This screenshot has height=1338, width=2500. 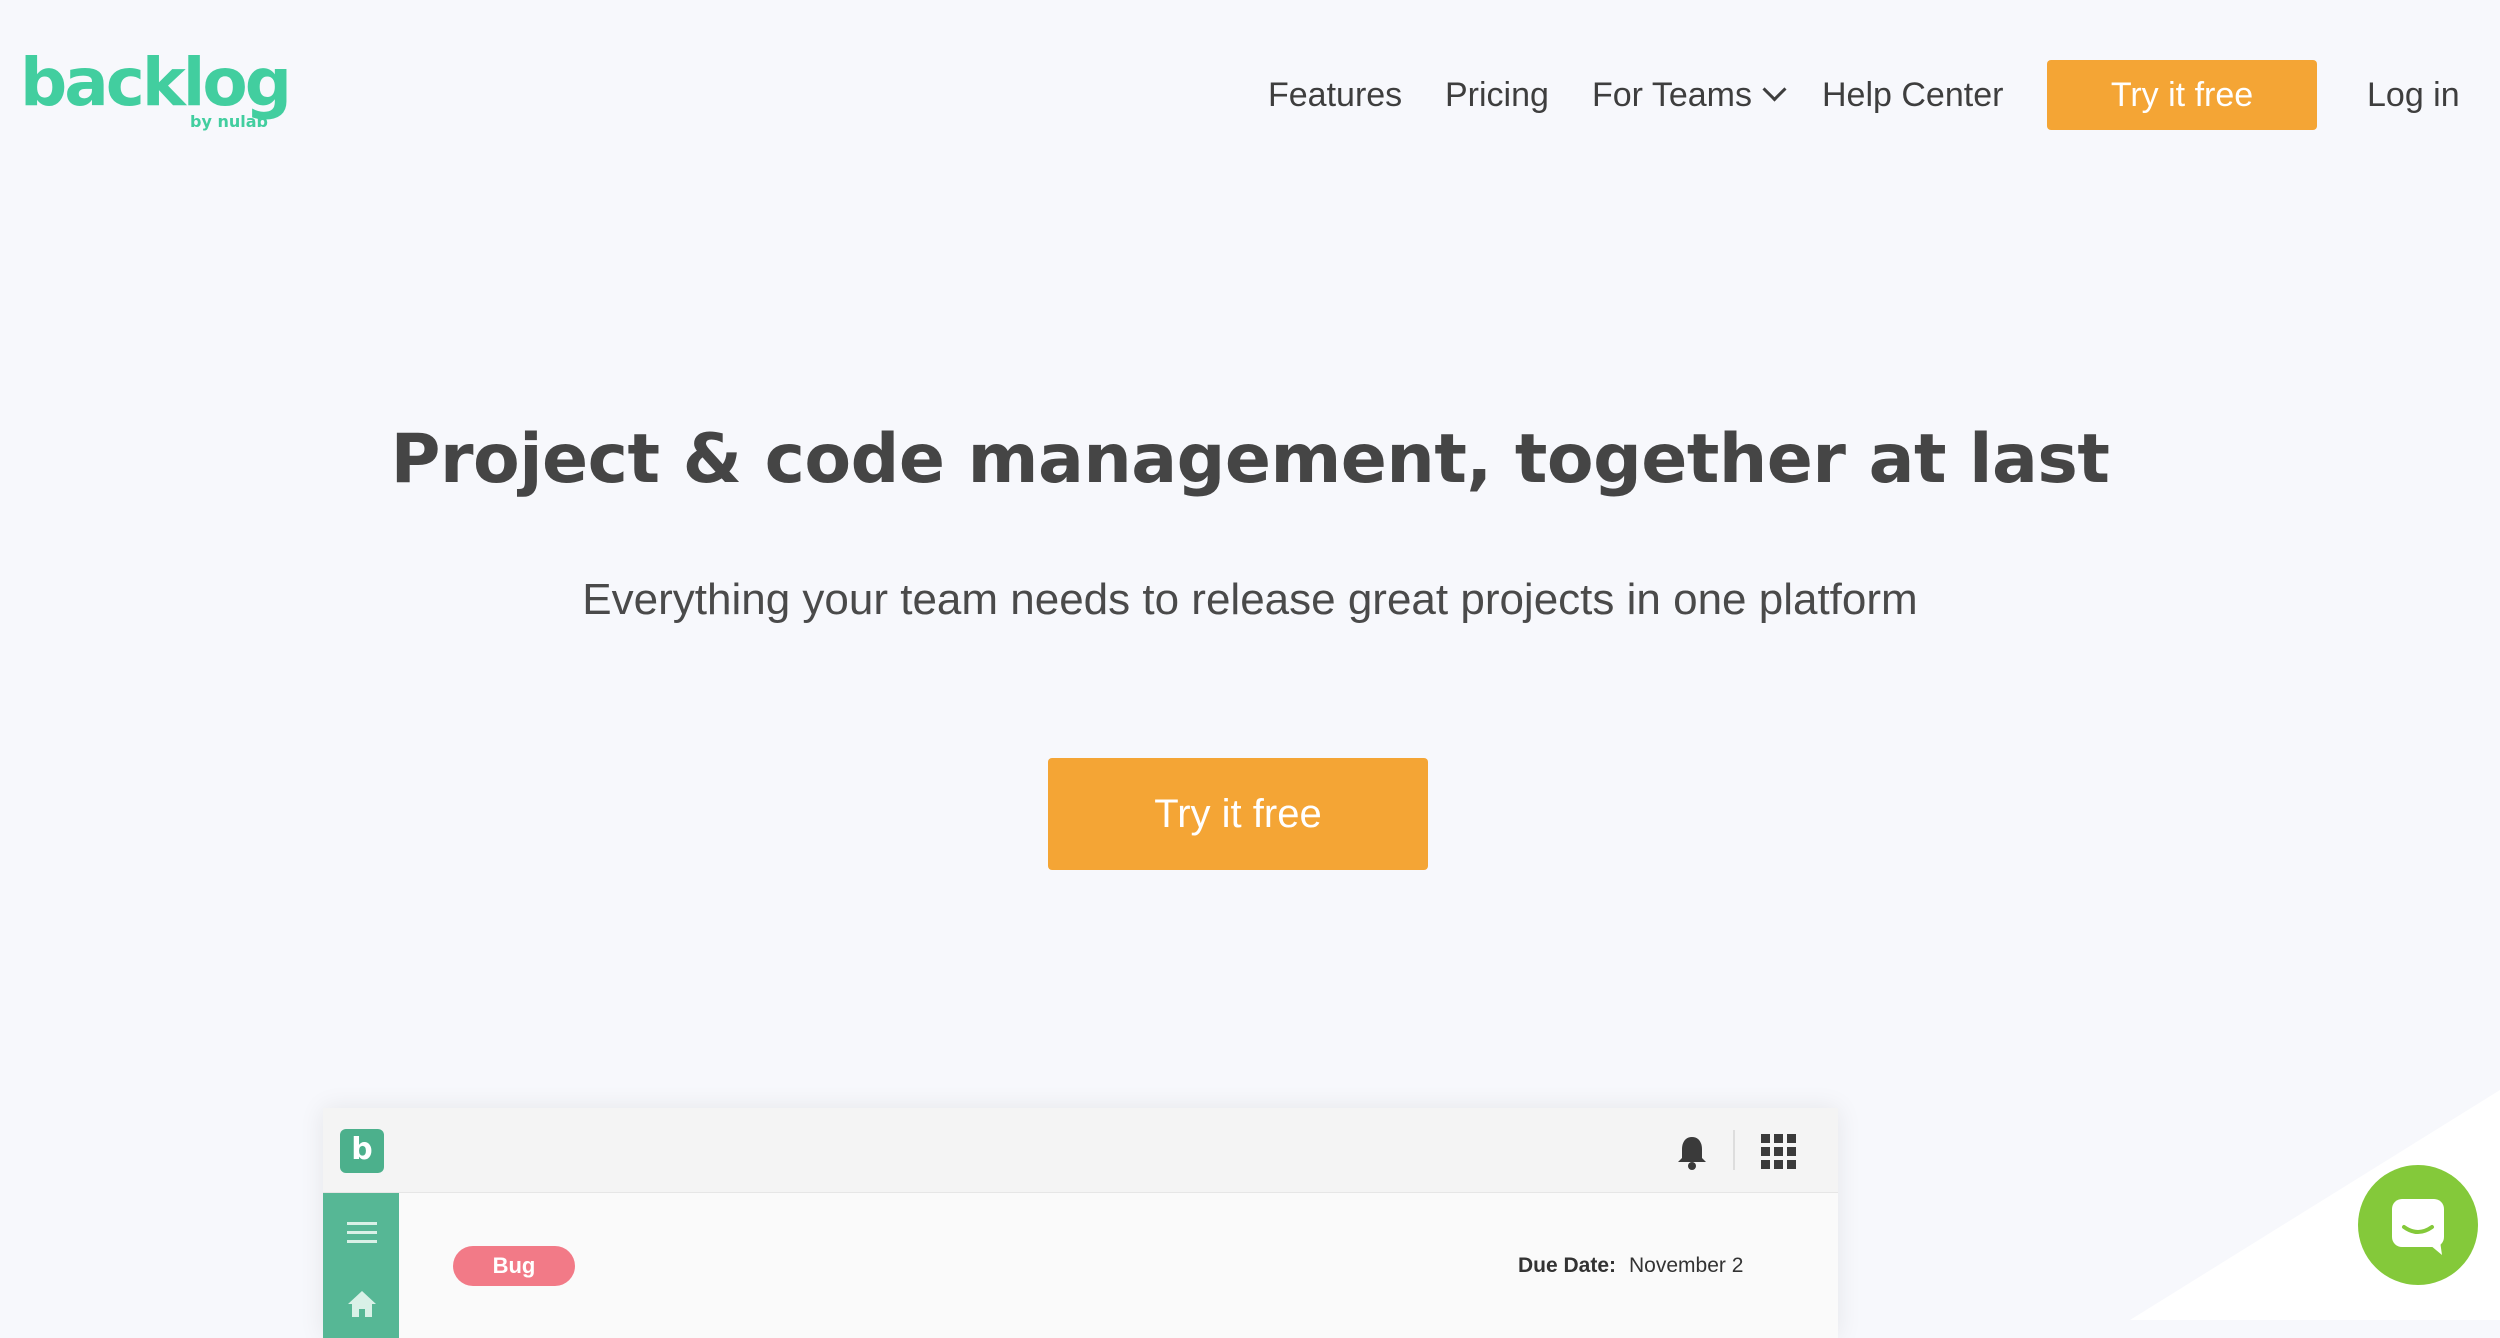 I want to click on mockup-sidebar, so click(x=361, y=1265).